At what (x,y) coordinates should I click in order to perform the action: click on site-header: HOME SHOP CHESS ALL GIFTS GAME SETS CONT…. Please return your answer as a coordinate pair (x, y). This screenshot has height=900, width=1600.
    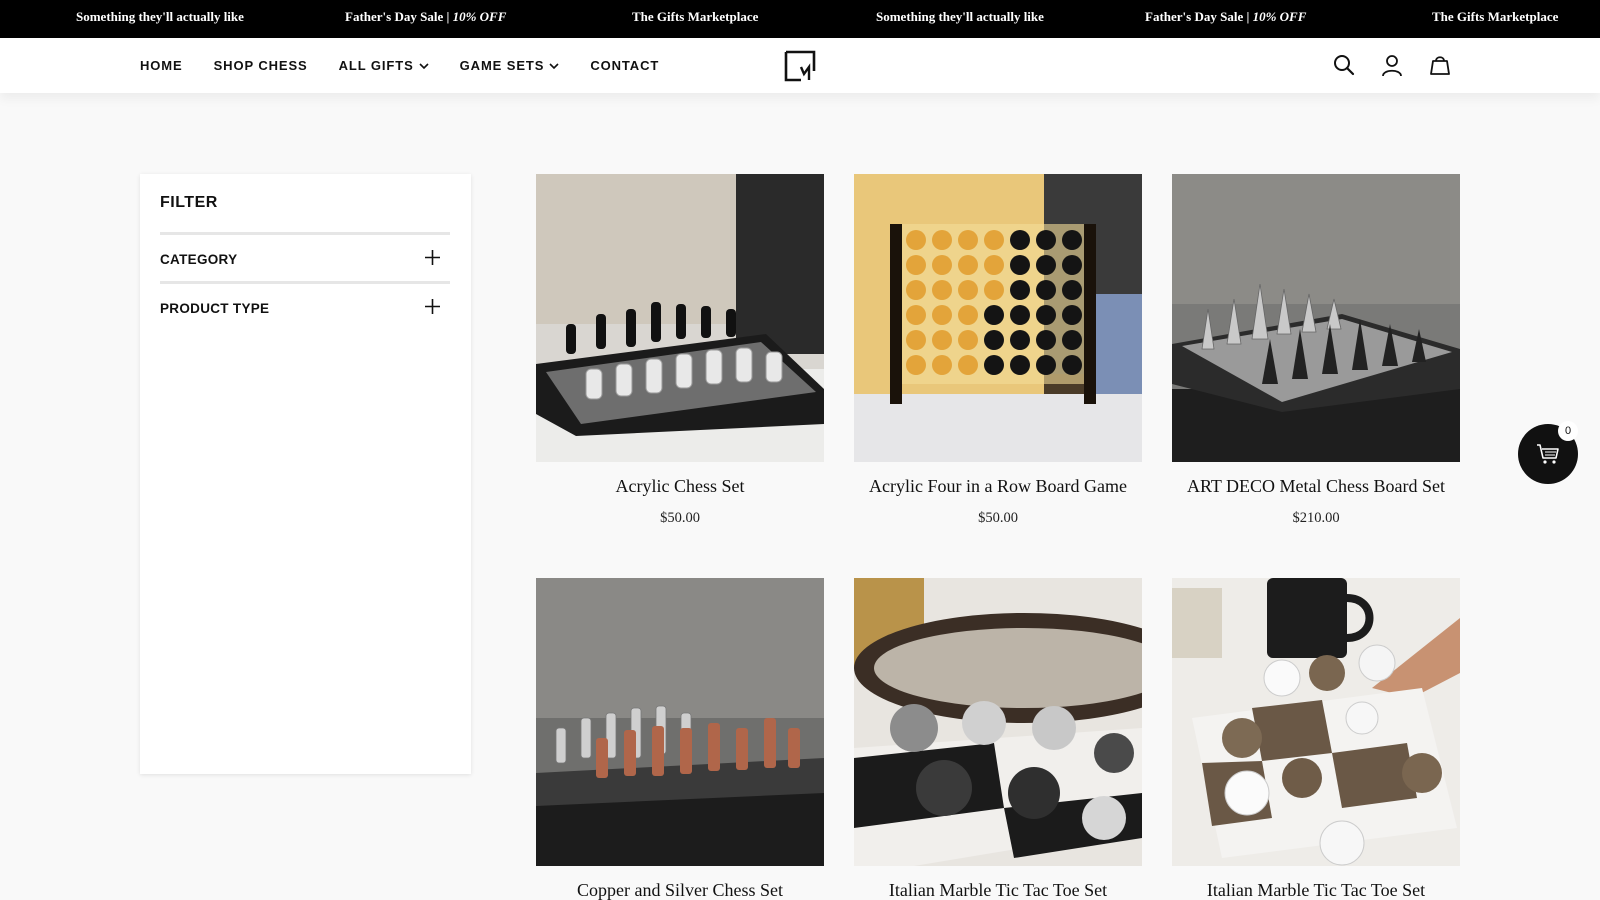
    Looking at the image, I should click on (800, 65).